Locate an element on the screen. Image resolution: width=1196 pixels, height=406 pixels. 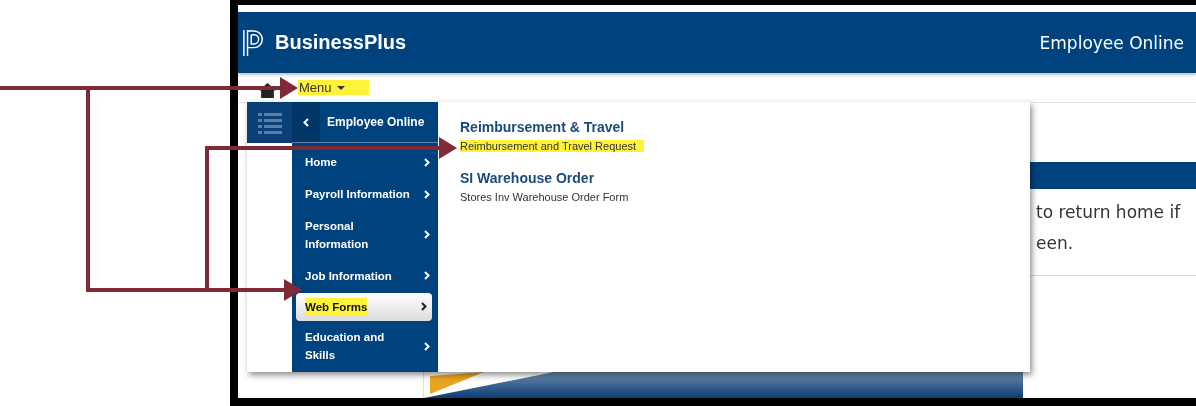
nav-item: Payroll Information is located at coordinates (365, 194).